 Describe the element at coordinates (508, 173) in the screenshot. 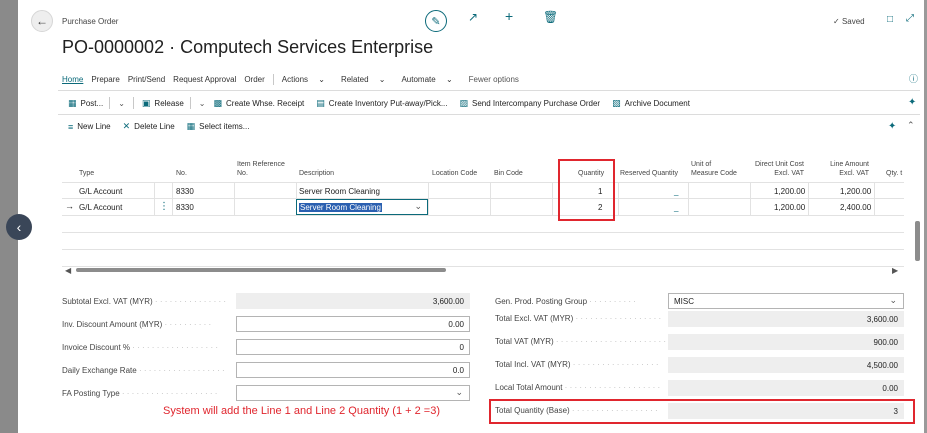

I see `column-header-bin-code: Bin Code` at that location.